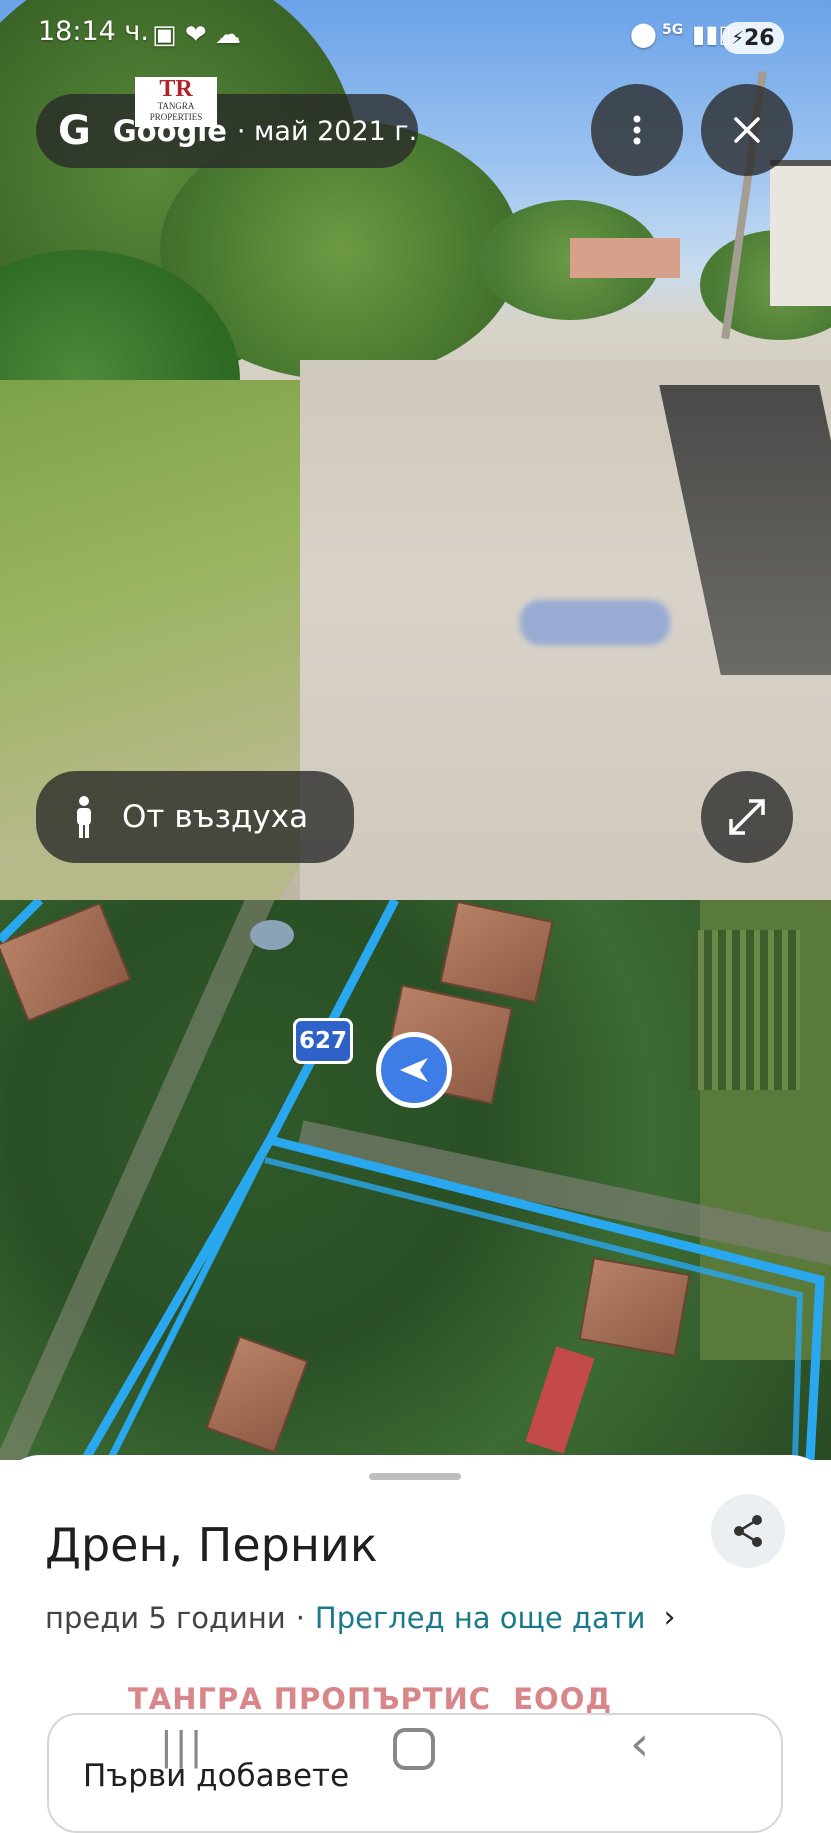  I want to click on more-vert-icon, so click(637, 130).